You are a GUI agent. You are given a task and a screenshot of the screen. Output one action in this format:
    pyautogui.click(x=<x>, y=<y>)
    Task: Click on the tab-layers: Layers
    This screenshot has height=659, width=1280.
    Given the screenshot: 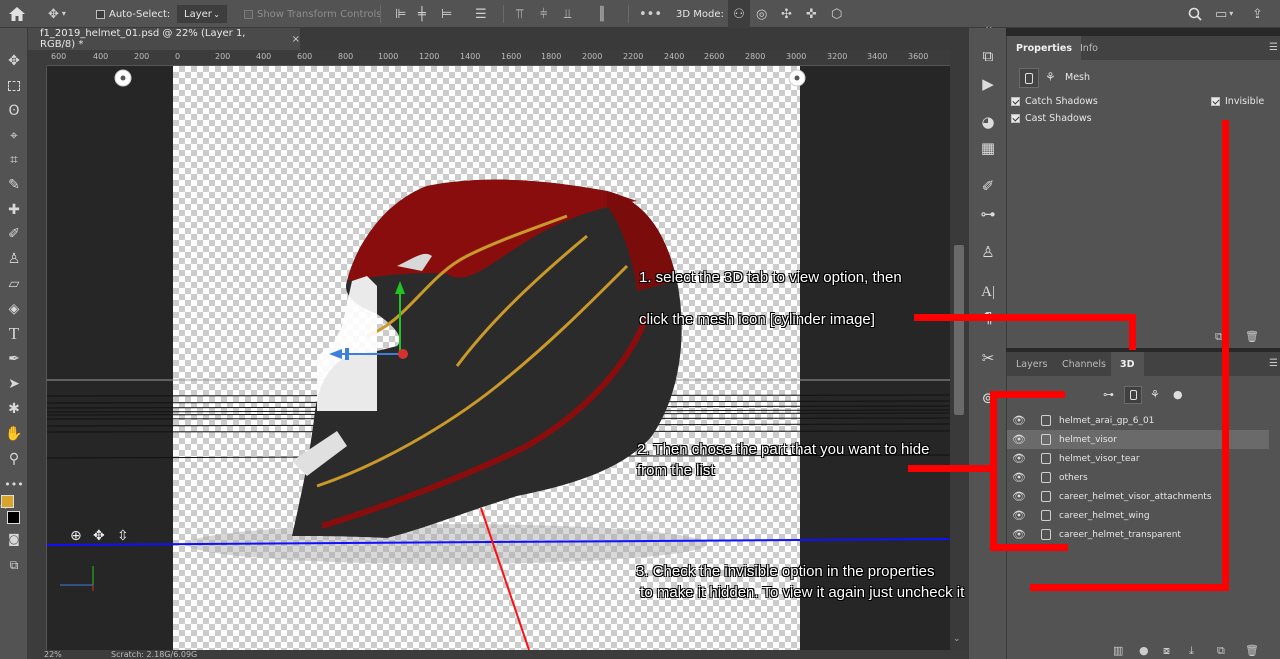 What is the action you would take?
    pyautogui.click(x=1031, y=364)
    